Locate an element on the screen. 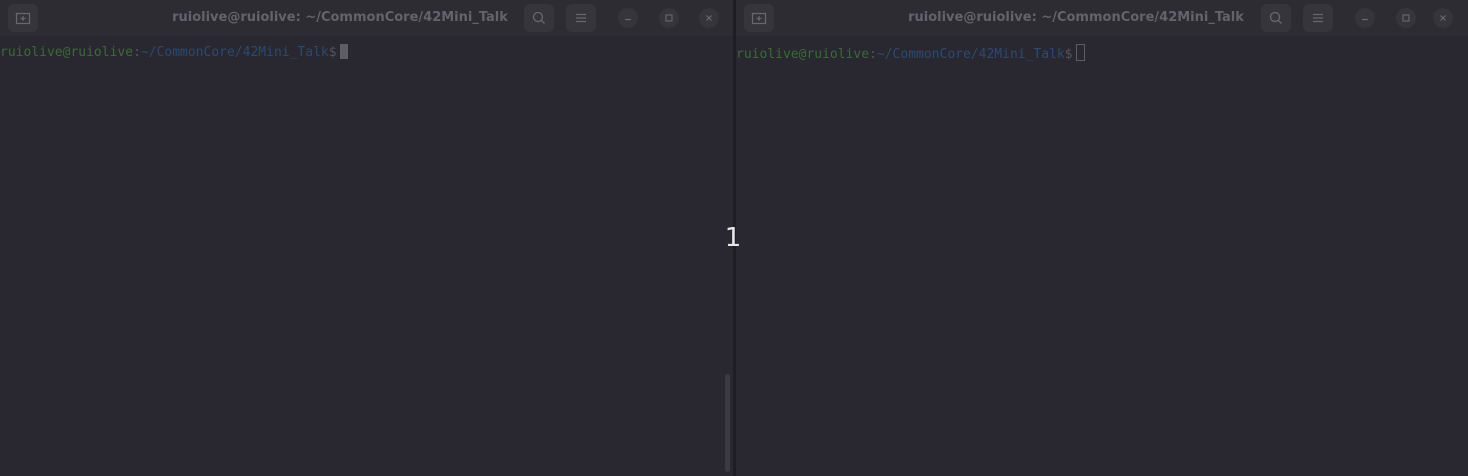 The height and width of the screenshot is (476, 1468). scrollbar-thumb is located at coordinates (727, 423).